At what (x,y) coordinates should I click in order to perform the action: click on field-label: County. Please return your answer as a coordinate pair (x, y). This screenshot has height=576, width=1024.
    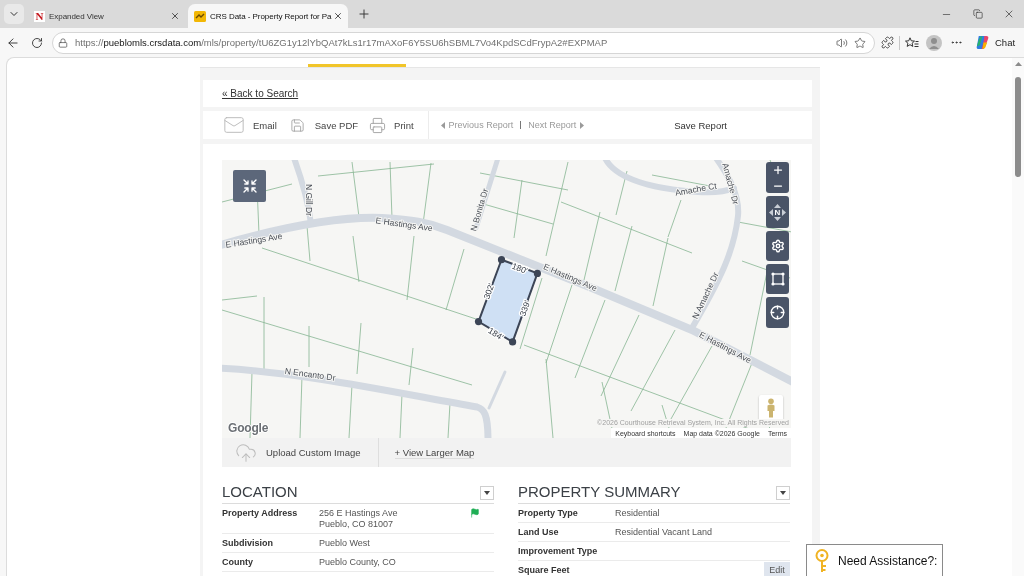
    Looking at the image, I should click on (238, 562).